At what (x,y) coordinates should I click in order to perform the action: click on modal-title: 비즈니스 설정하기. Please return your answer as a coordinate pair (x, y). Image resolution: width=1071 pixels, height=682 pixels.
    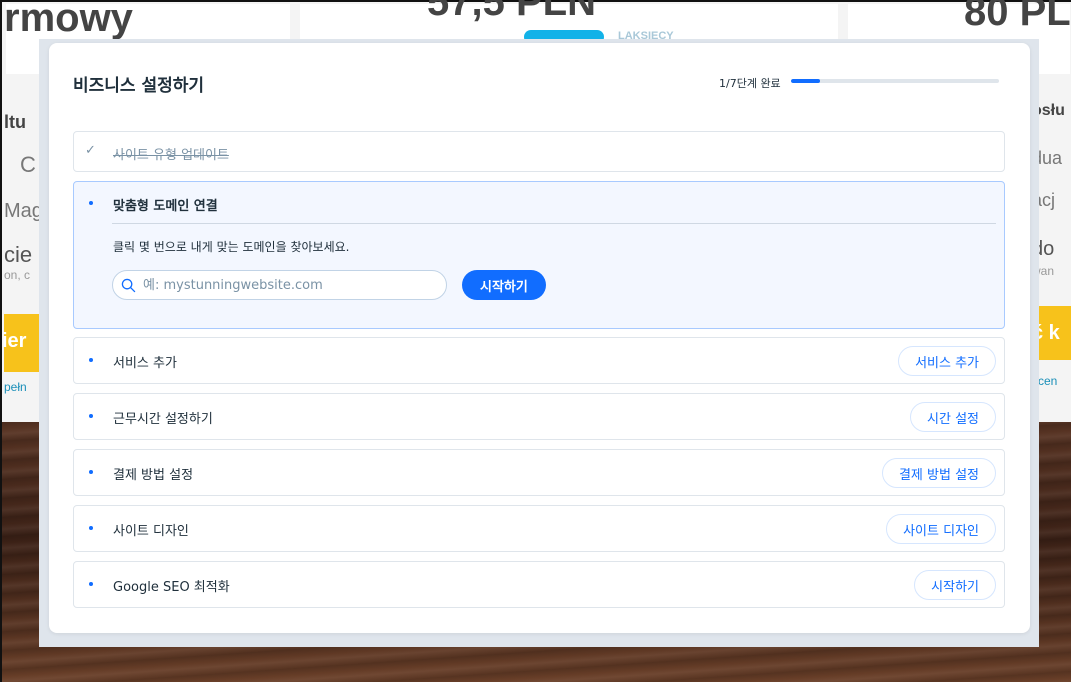
    Looking at the image, I should click on (139, 86).